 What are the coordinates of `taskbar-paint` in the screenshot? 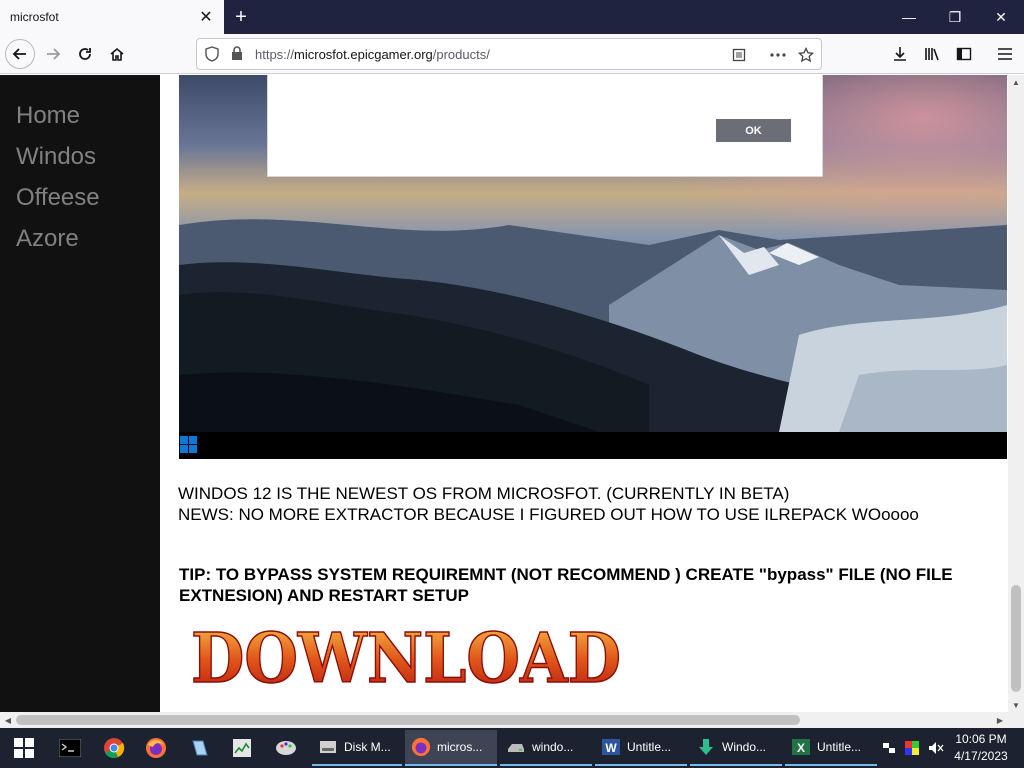 It's located at (286, 748).